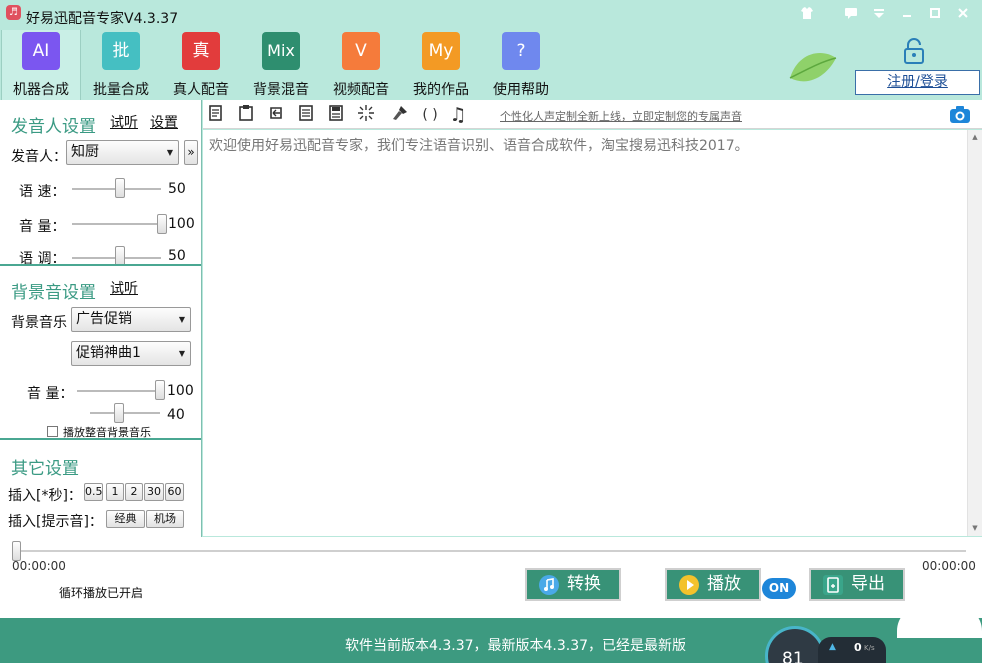 Image resolution: width=982 pixels, height=663 pixels. I want to click on tool-human-voice: 真 真人配音, so click(201, 65).